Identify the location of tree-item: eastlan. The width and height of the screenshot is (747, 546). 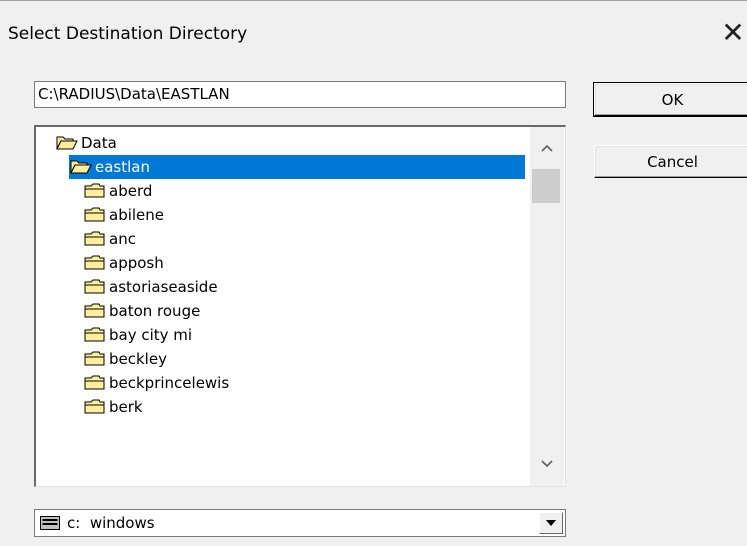
(283, 167).